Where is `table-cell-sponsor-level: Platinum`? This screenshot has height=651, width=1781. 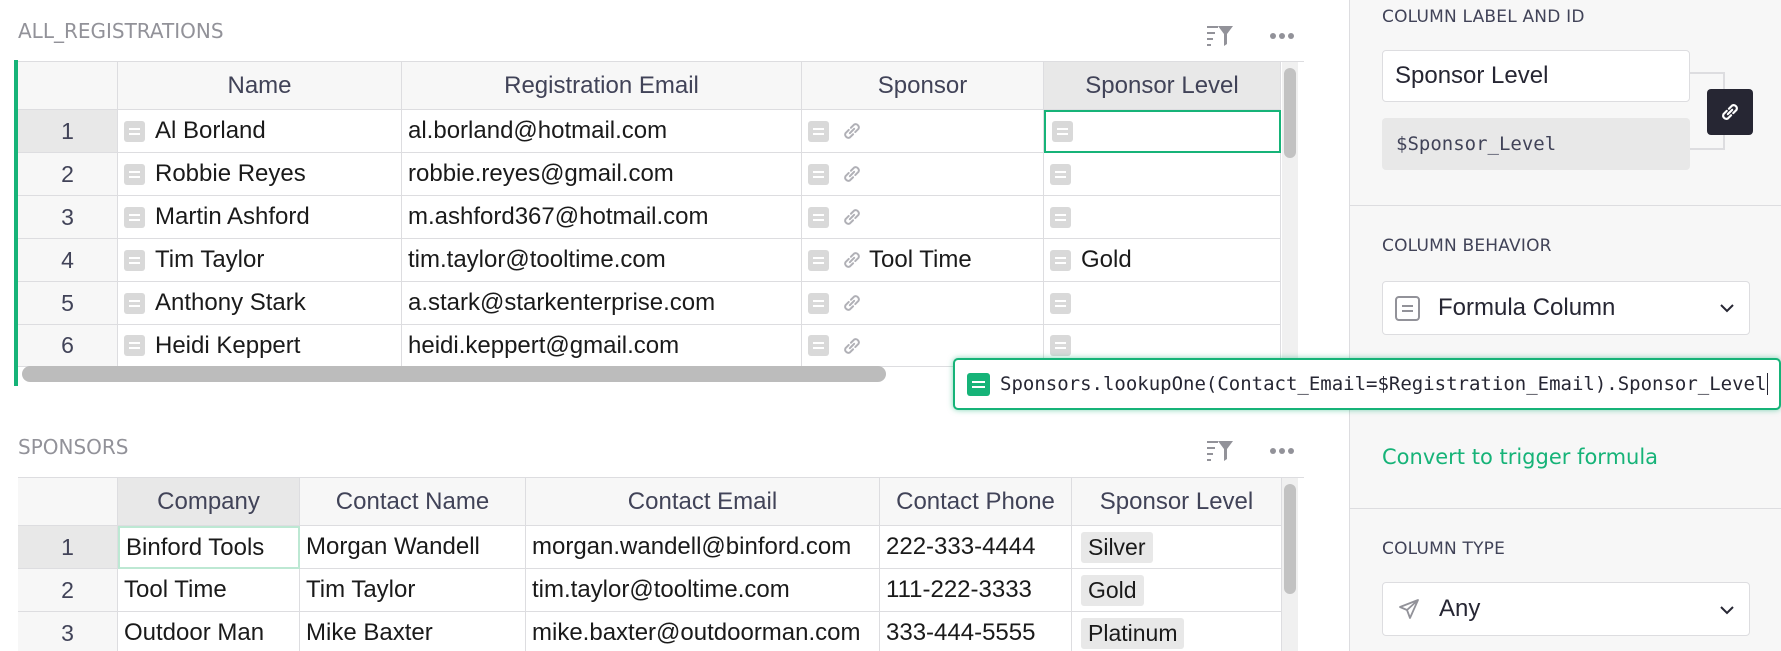
table-cell-sponsor-level: Platinum is located at coordinates (1177, 631).